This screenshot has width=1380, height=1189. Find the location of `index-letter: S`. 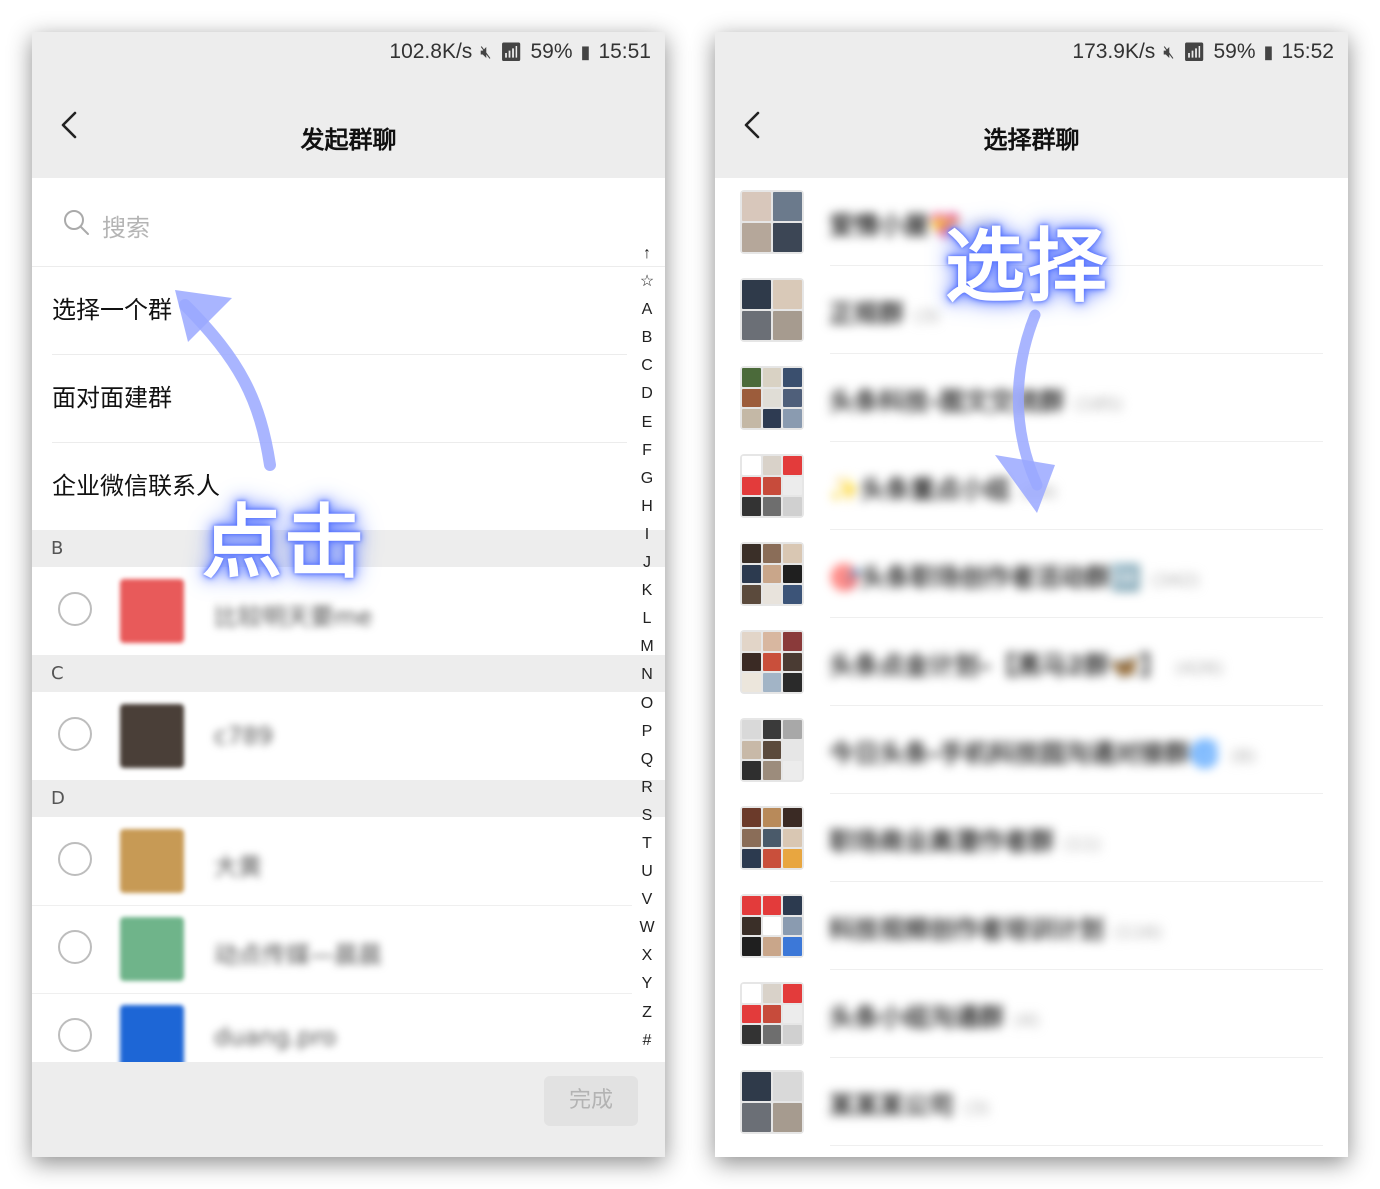

index-letter: S is located at coordinates (647, 816).